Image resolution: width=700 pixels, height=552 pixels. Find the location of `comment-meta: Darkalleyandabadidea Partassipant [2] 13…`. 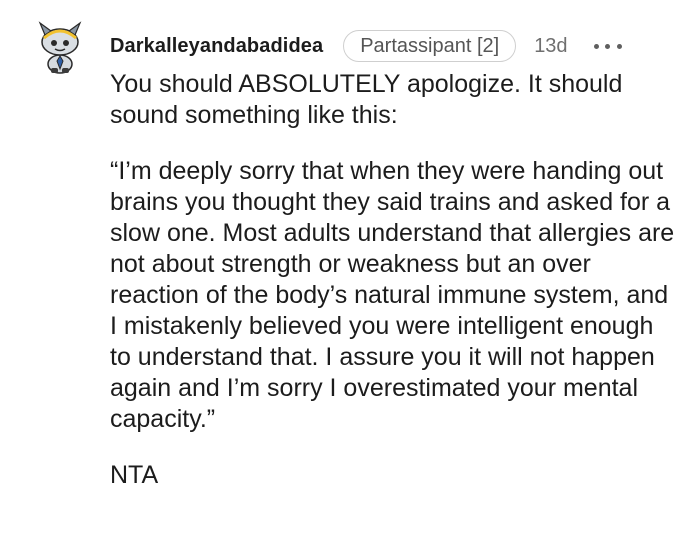

comment-meta: Darkalleyandabadidea Partassipant [2] 13… is located at coordinates (366, 46).